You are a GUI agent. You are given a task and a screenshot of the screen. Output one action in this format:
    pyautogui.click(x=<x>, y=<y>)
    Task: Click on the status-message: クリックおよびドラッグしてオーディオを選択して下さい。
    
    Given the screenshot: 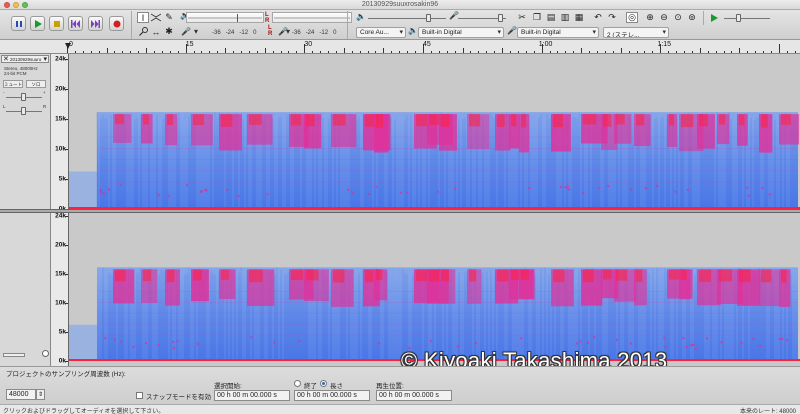 What is the action you would take?
    pyautogui.click(x=84, y=411)
    